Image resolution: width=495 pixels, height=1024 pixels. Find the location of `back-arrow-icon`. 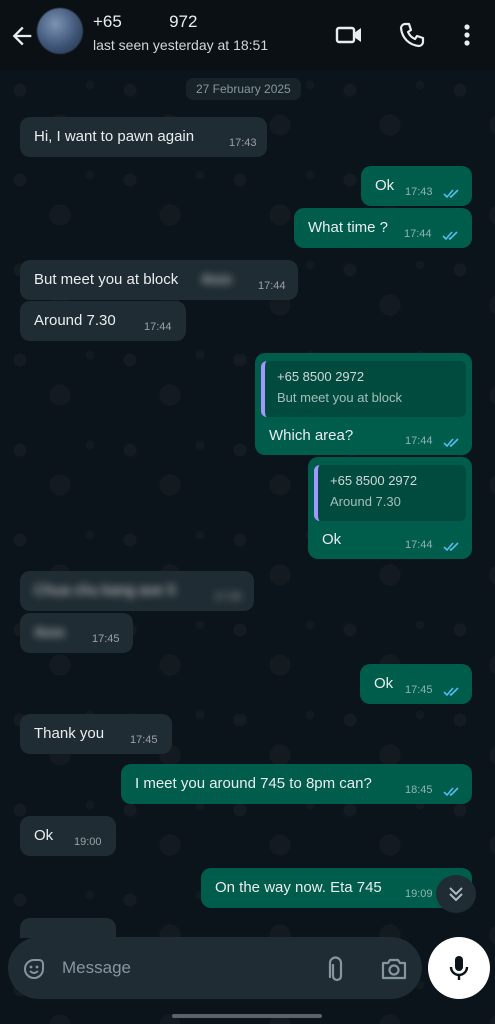

back-arrow-icon is located at coordinates (22, 36).